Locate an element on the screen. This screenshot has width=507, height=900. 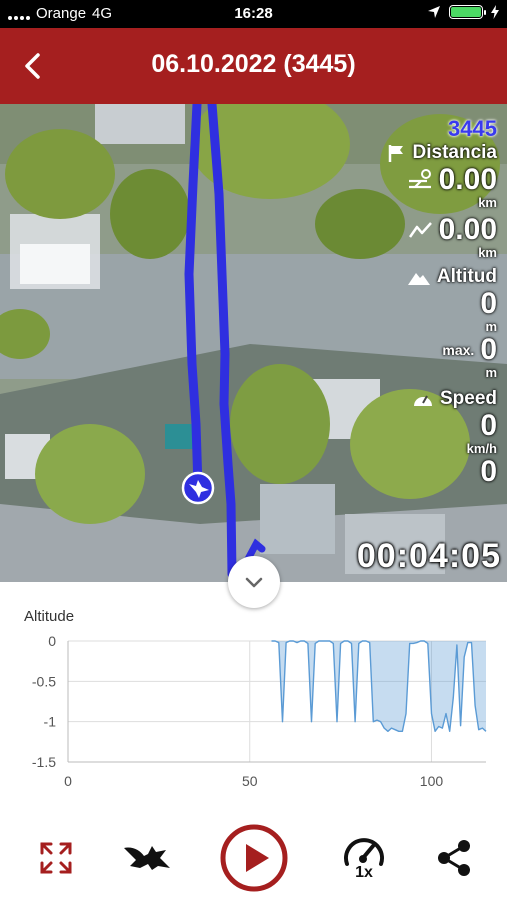
elapsed-timer: 00:04:05 is located at coordinates (428, 556).